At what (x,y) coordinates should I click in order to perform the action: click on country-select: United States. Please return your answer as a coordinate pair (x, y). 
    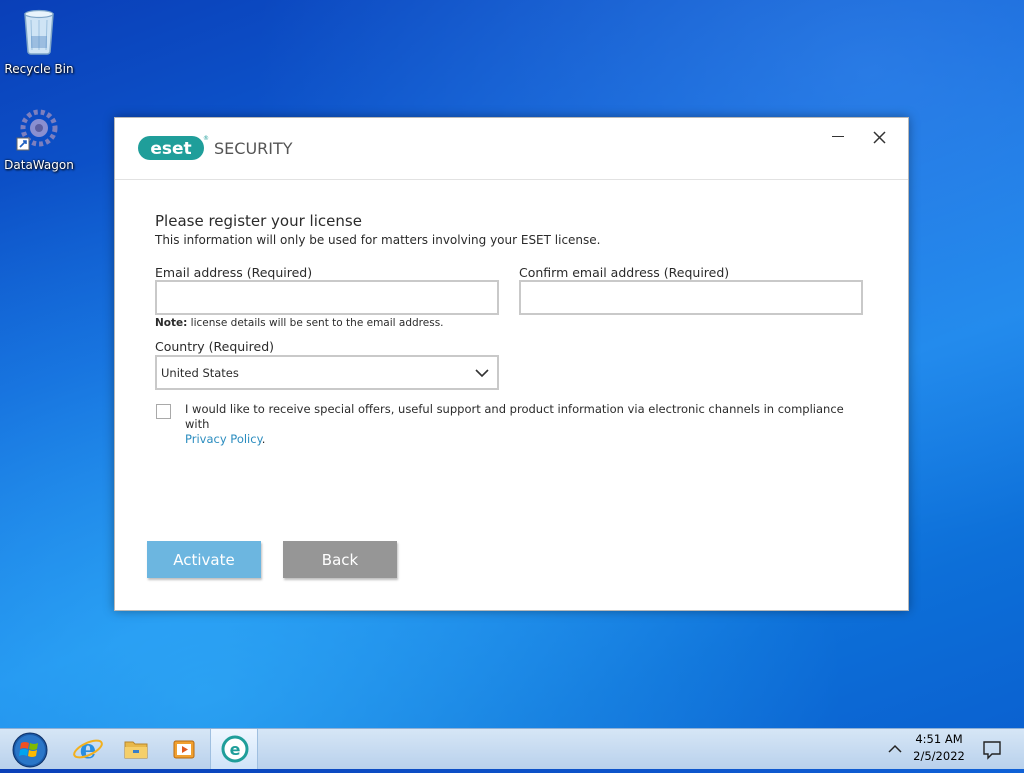
    Looking at the image, I should click on (327, 372).